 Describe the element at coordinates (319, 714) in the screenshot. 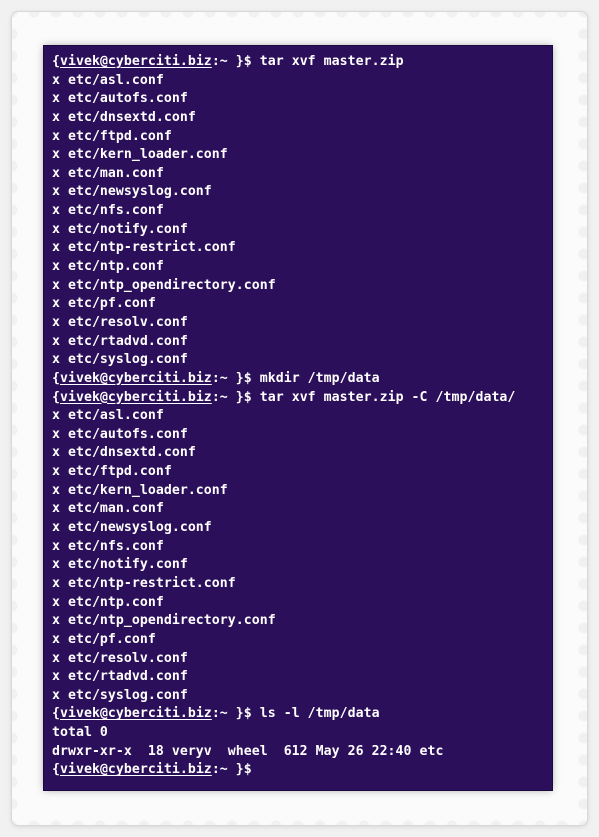

I see `command-text: ls -l /tmp/data` at that location.